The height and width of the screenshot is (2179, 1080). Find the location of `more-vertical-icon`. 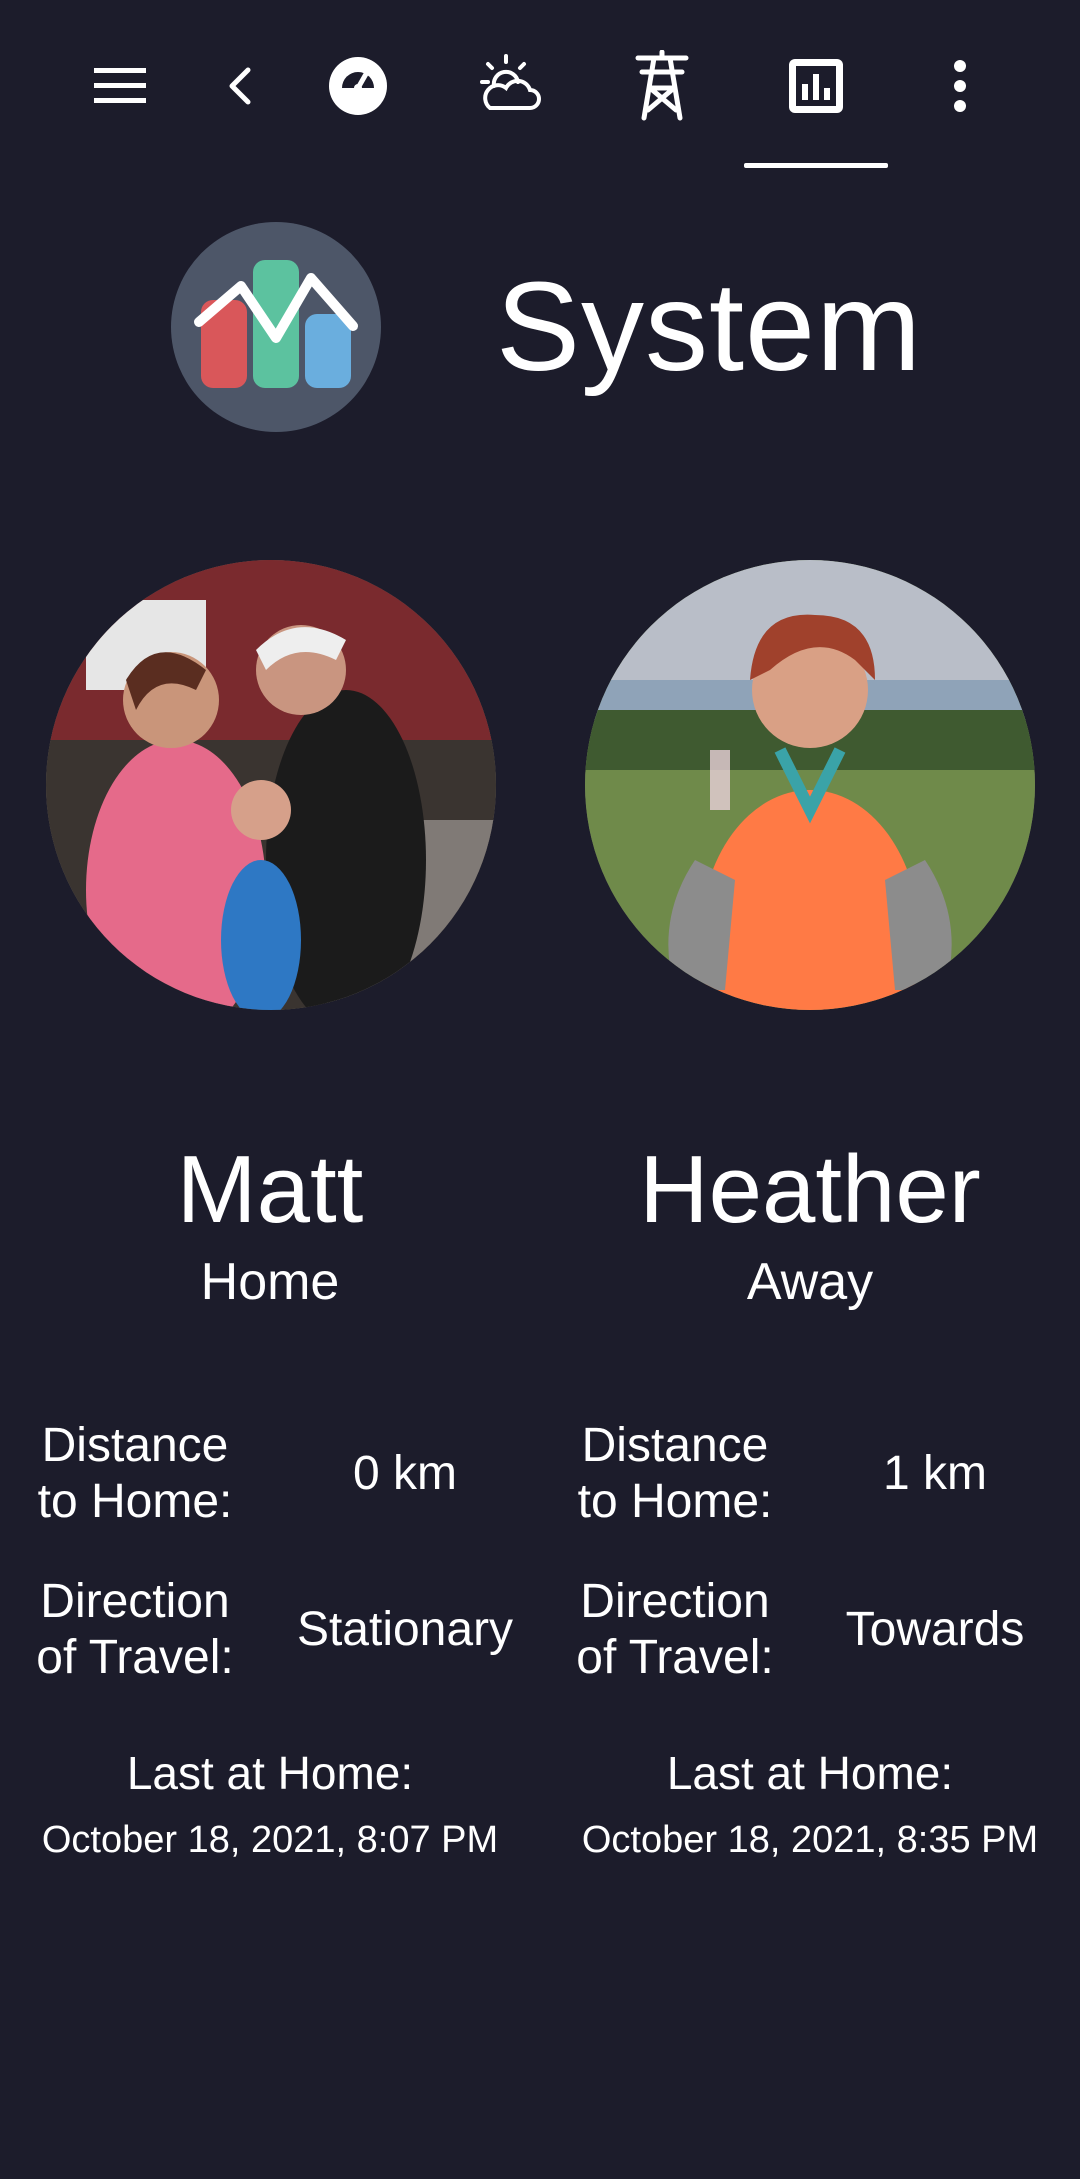

more-vertical-icon is located at coordinates (960, 86).